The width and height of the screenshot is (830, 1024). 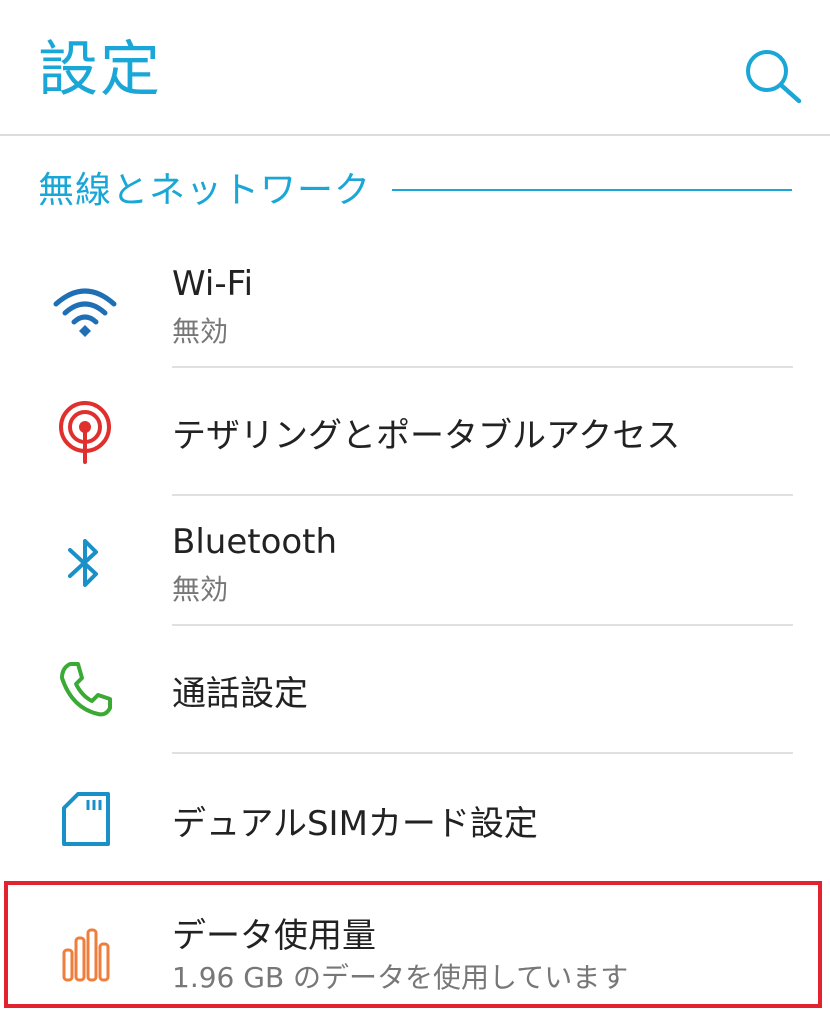 I want to click on settings-item-wifi: Wi-Fi 無効, so click(x=415, y=308).